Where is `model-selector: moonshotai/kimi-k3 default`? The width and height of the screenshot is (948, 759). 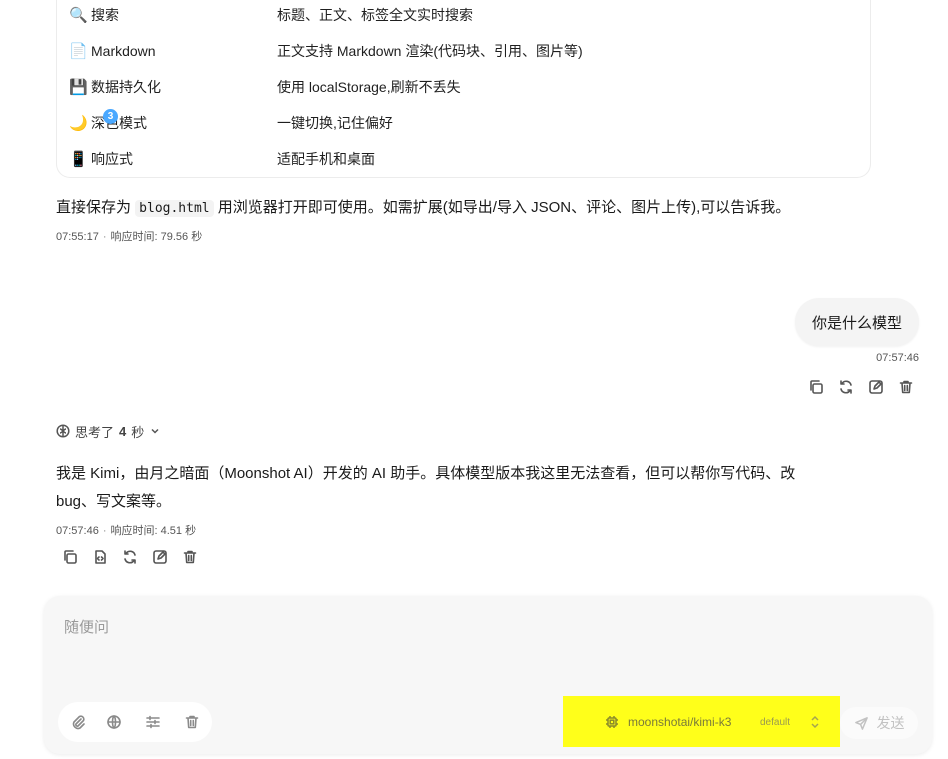
model-selector: moonshotai/kimi-k3 default is located at coordinates (701, 721).